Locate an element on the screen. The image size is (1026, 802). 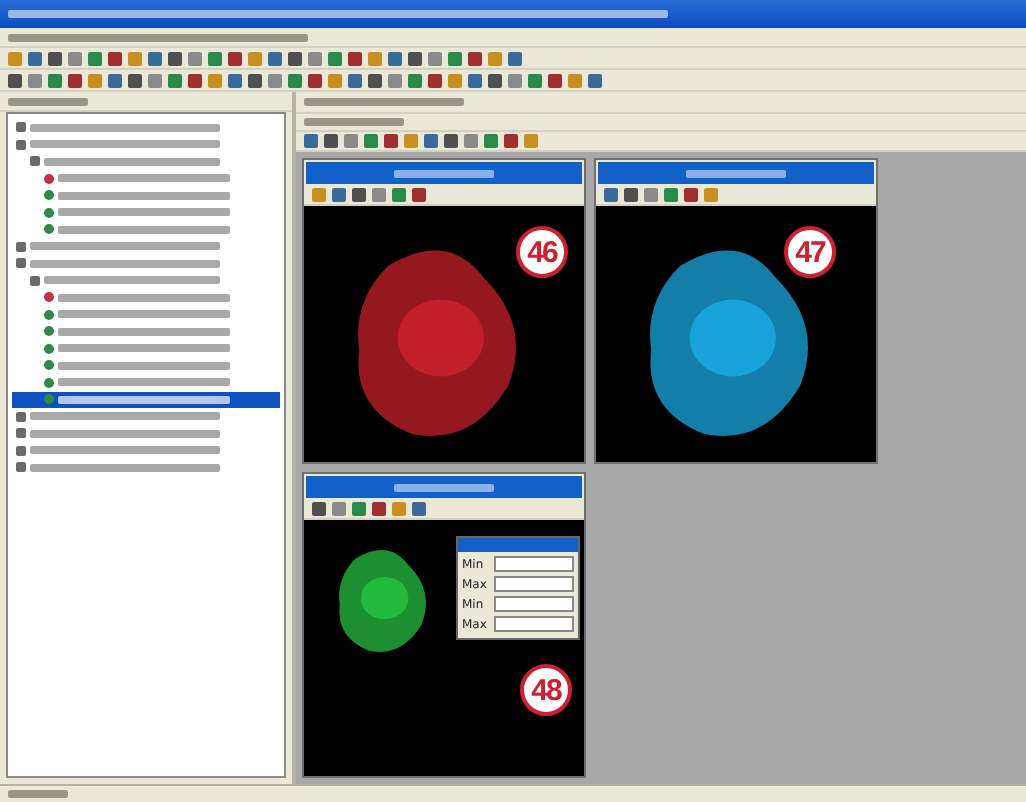
callout-number: 47 is located at coordinates (810, 252).